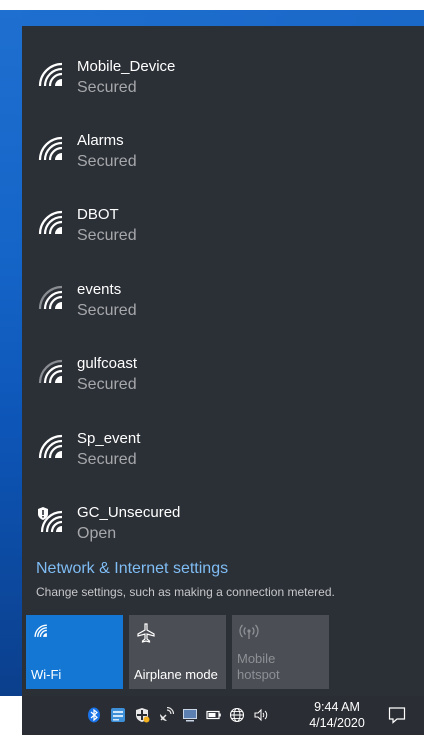 Image resolution: width=424 pixels, height=735 pixels. I want to click on security-icon, so click(142, 715).